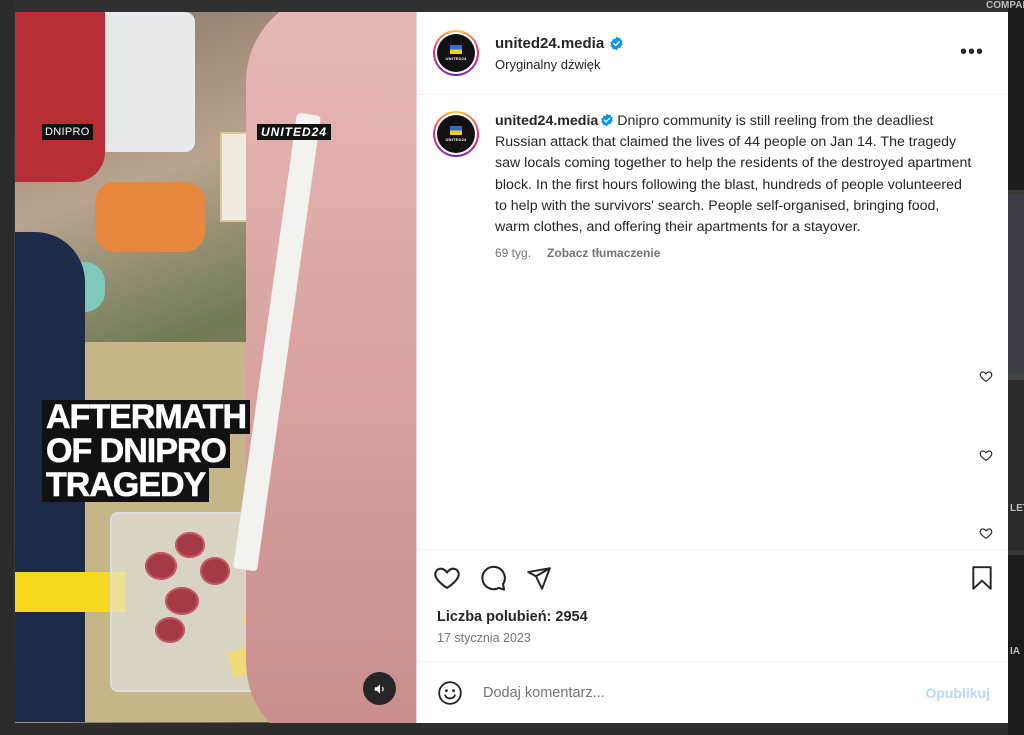  Describe the element at coordinates (1017, 508) in the screenshot. I see `feed-snippet: LET` at that location.